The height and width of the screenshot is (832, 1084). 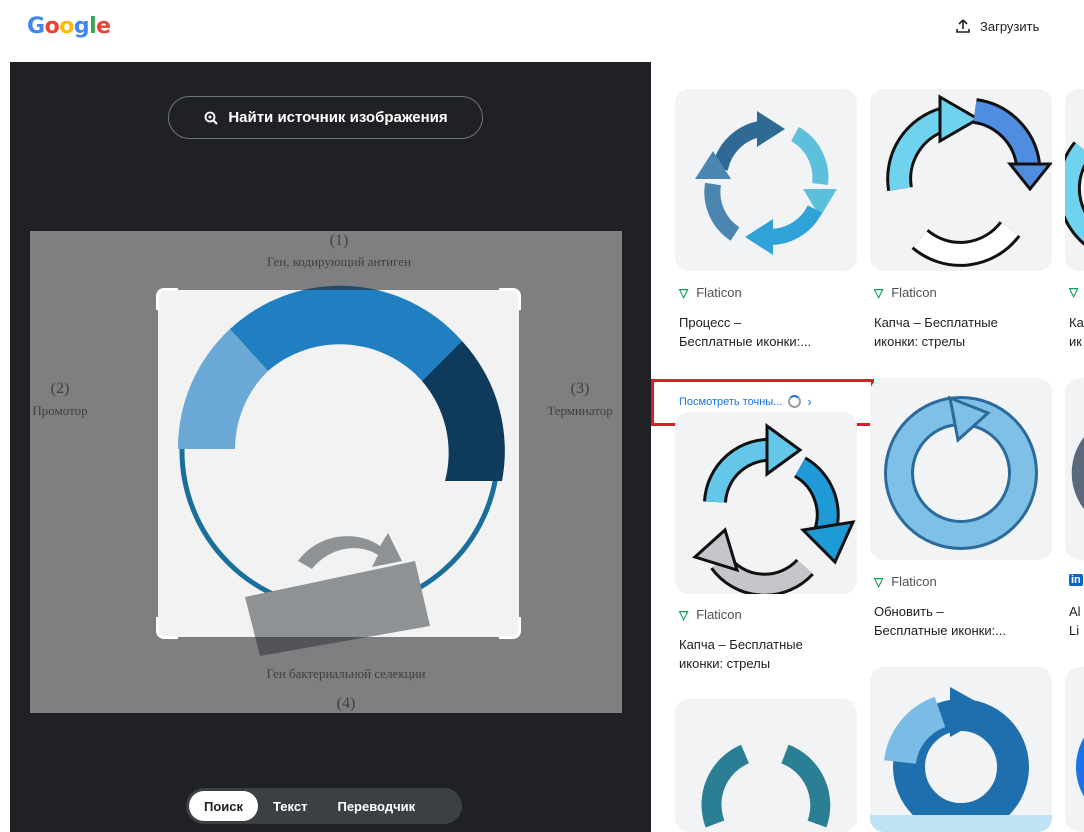 I want to click on crop-handle-bottom-right, so click(x=510, y=628).